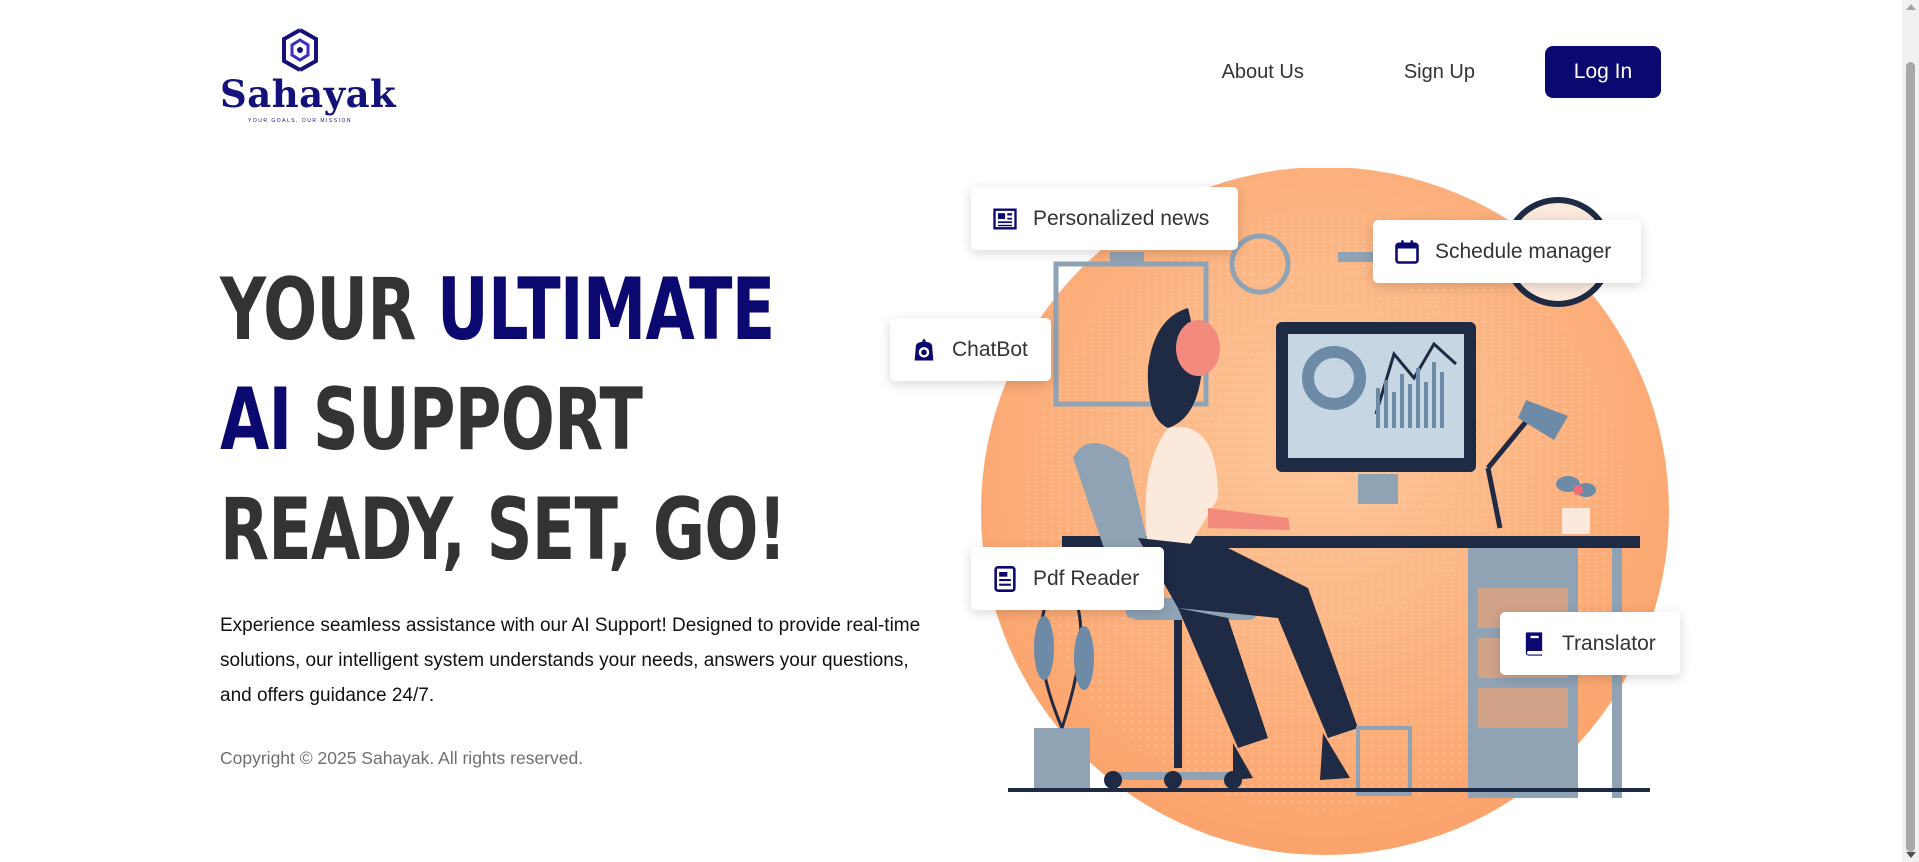 Image resolution: width=1919 pixels, height=862 pixels. What do you see at coordinates (1911, 7) in the screenshot?
I see `scroll-up-arrow-icon` at bounding box center [1911, 7].